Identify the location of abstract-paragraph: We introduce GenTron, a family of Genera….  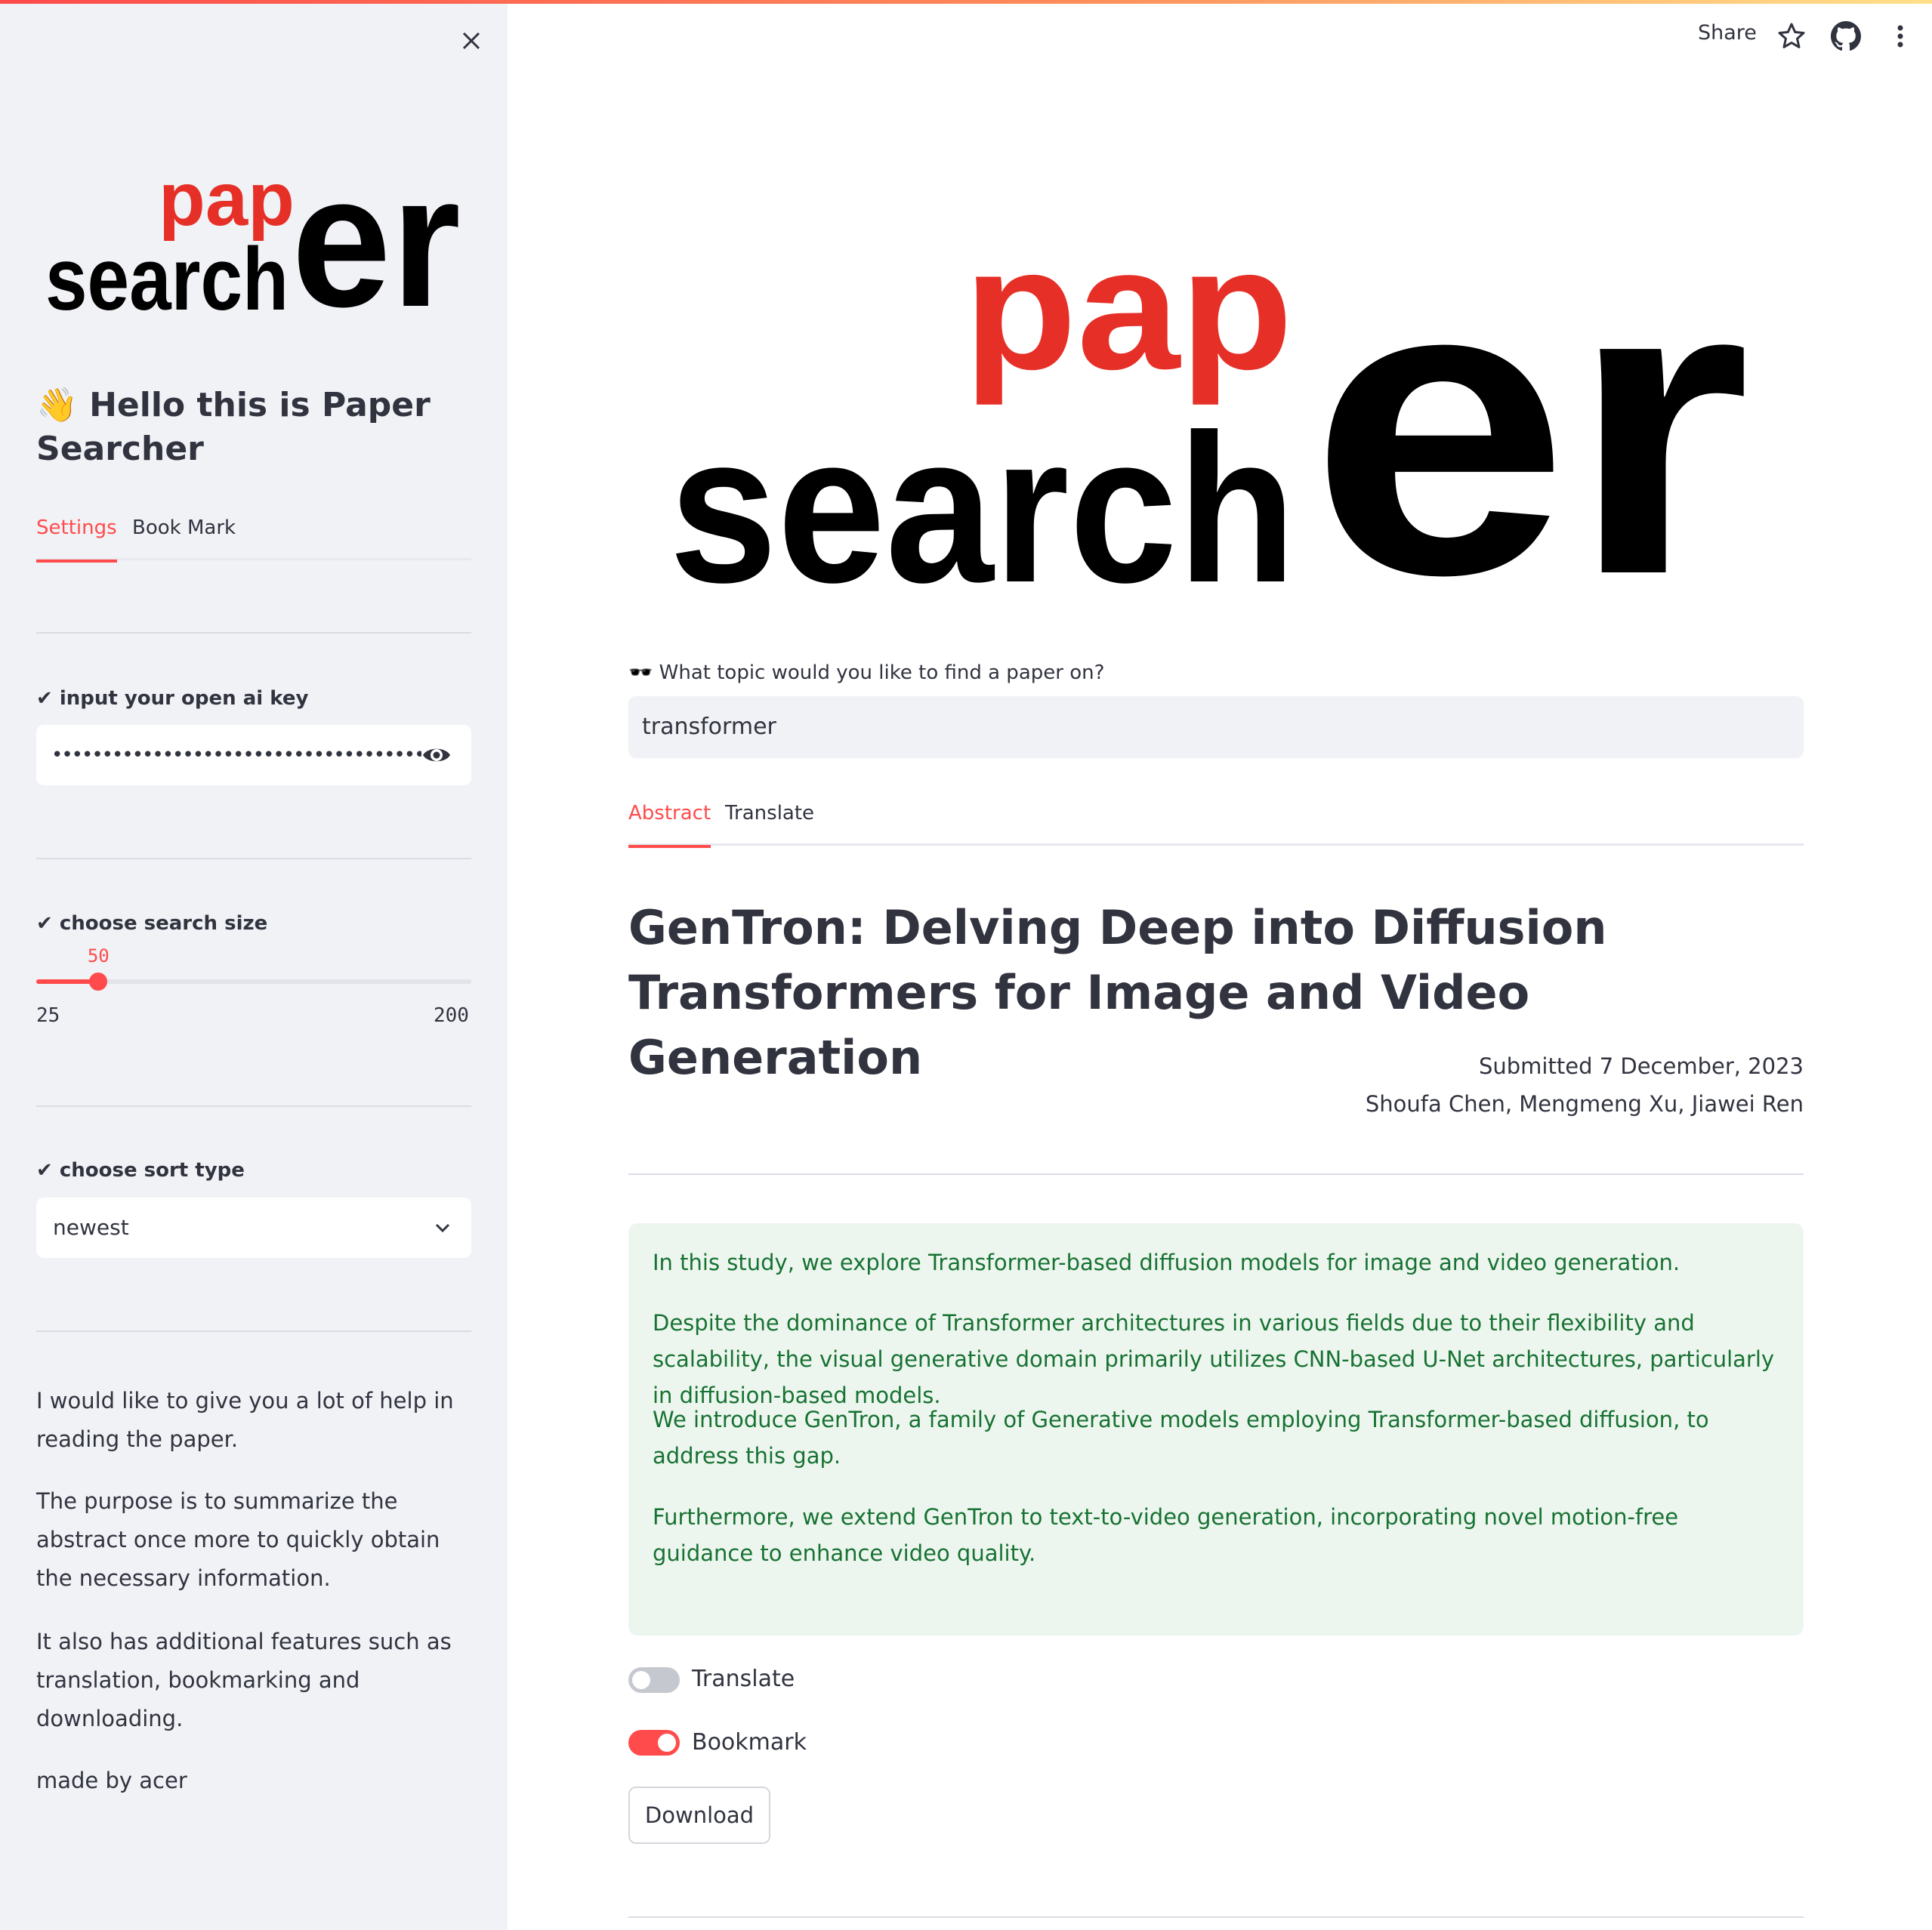
(1181, 1438).